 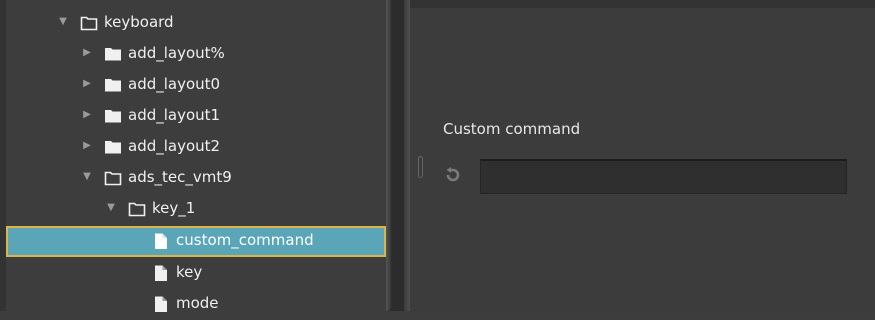 What do you see at coordinates (174, 84) in the screenshot?
I see `tree-item-label: add_layout0` at bounding box center [174, 84].